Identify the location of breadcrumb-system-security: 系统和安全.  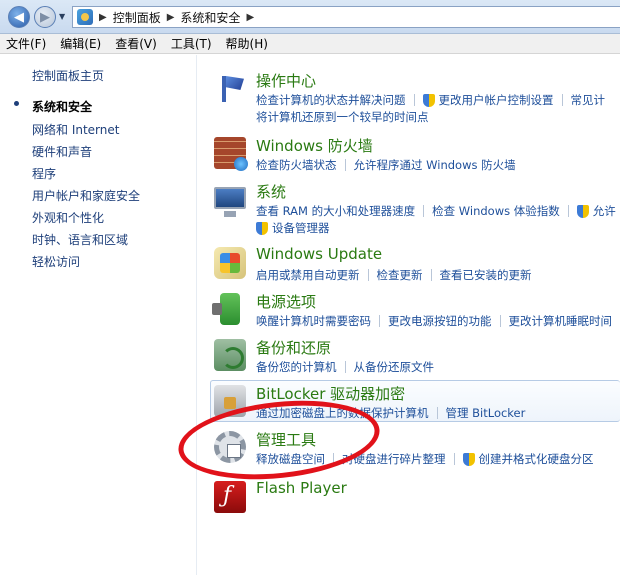
(210, 17).